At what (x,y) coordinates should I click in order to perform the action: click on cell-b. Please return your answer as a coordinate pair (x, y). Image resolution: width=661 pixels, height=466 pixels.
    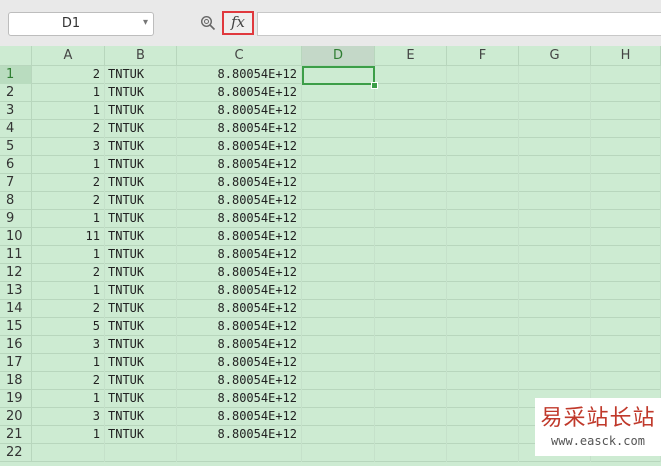
    Looking at the image, I should click on (141, 453).